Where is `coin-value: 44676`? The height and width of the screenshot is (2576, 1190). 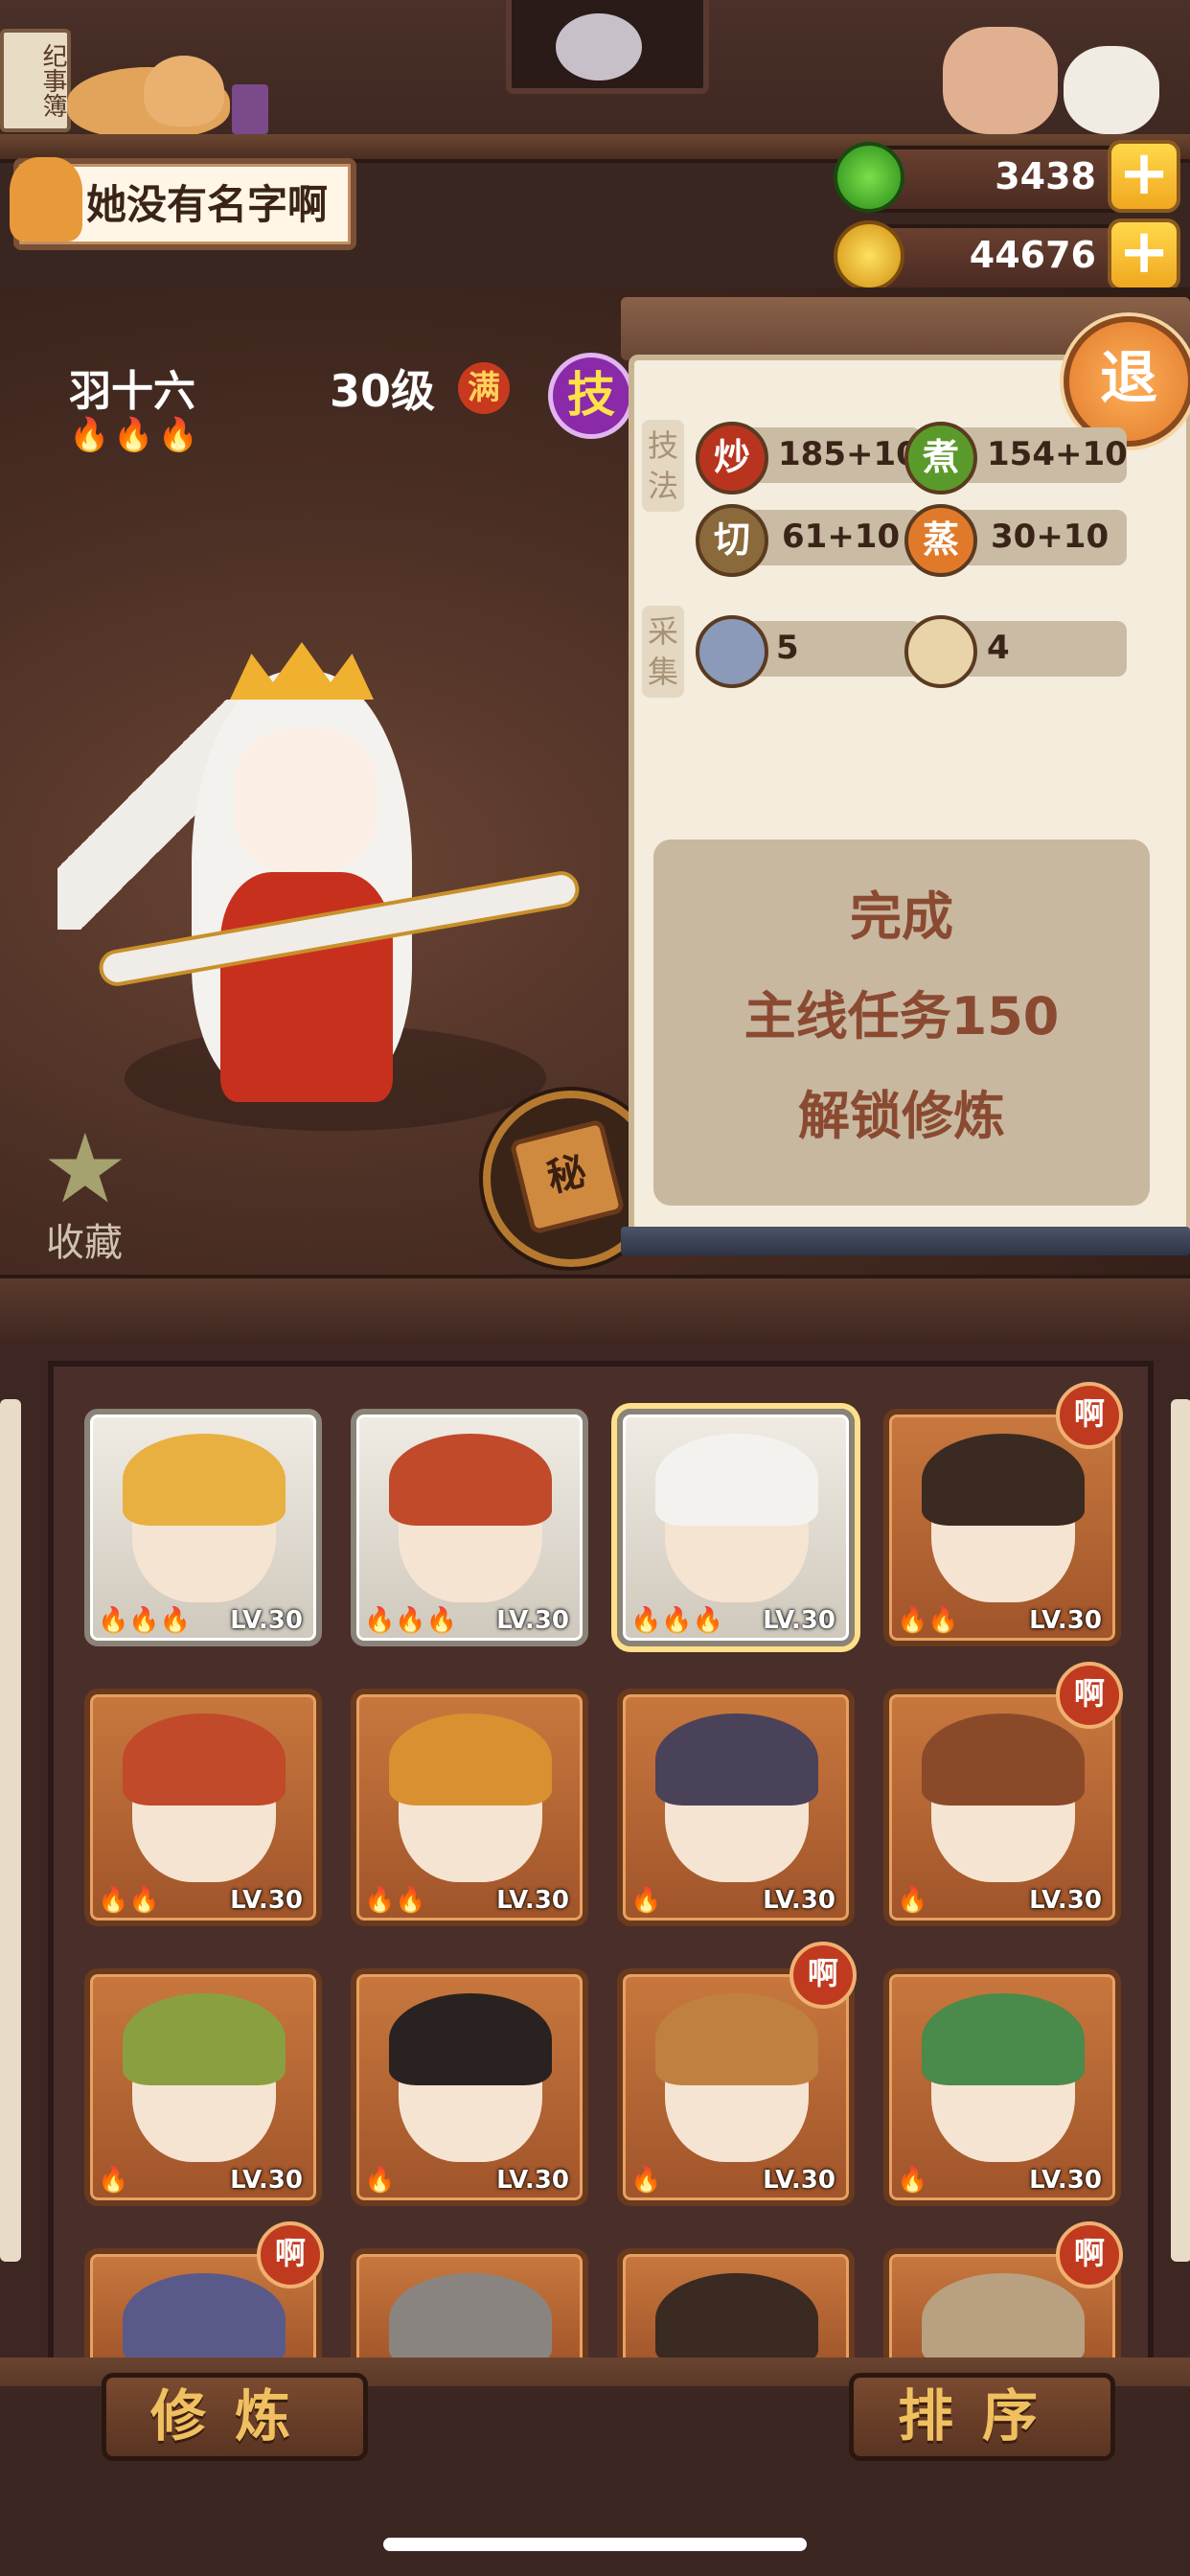 coin-value: 44676 is located at coordinates (1033, 255).